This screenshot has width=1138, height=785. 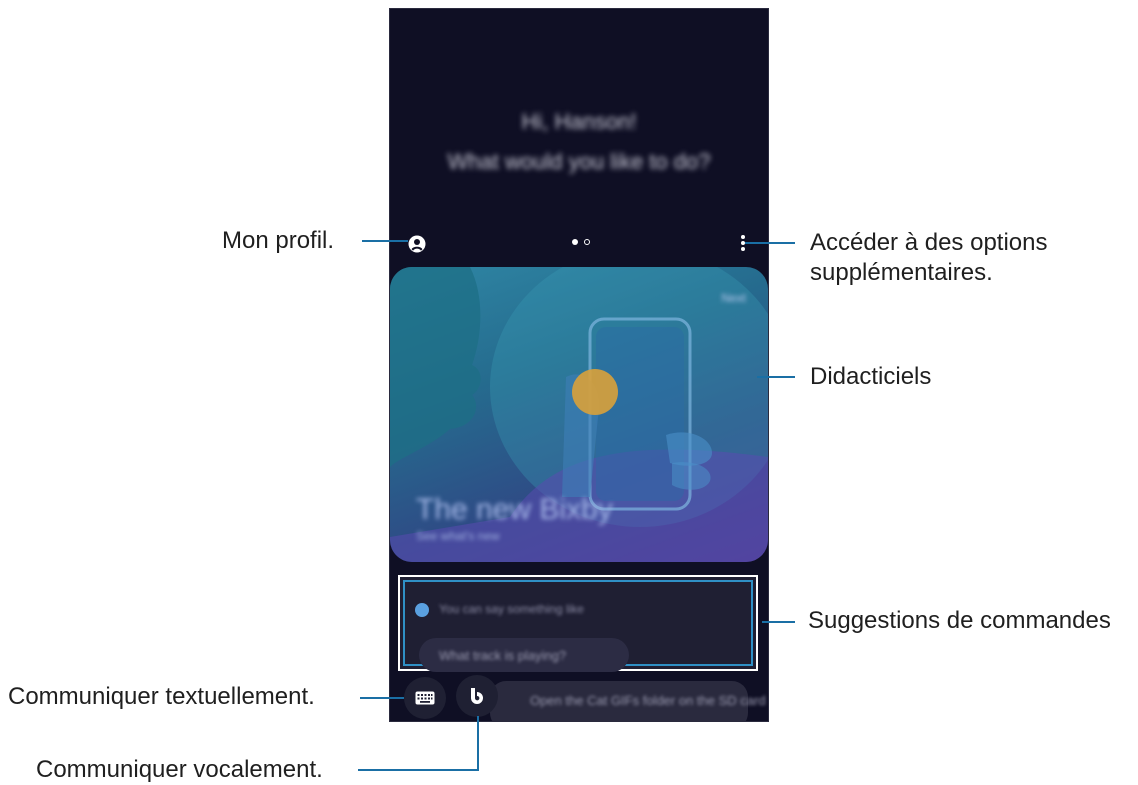 What do you see at coordinates (959, 620) in the screenshot?
I see `callout-suggestions: Suggestions de commandes` at bounding box center [959, 620].